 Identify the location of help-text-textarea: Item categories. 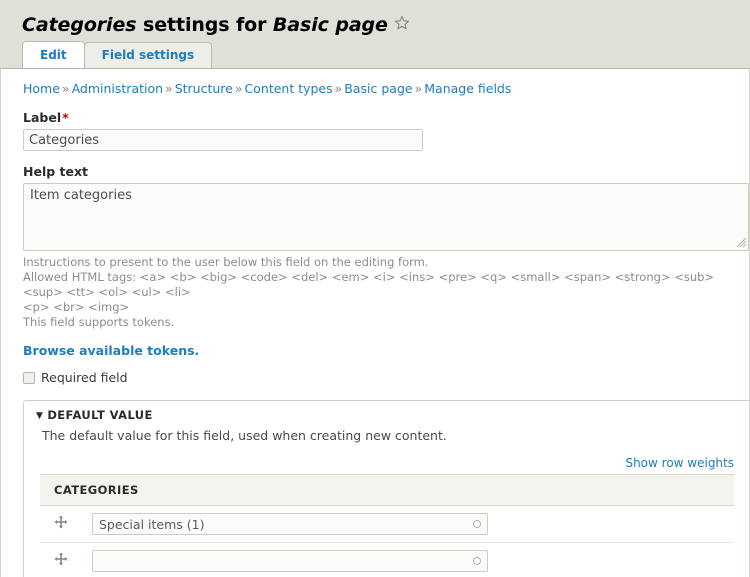
(386, 217).